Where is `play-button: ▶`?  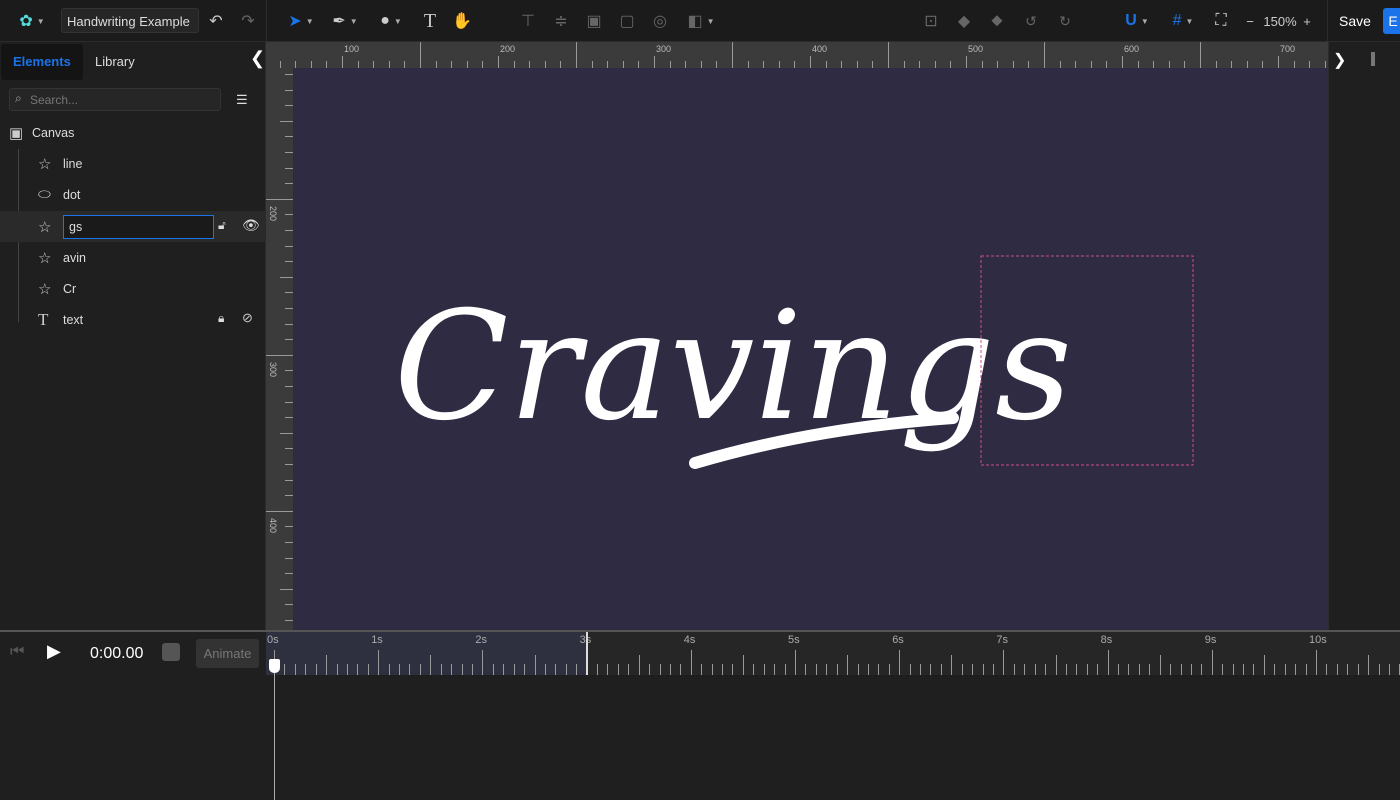
play-button: ▶ is located at coordinates (54, 651).